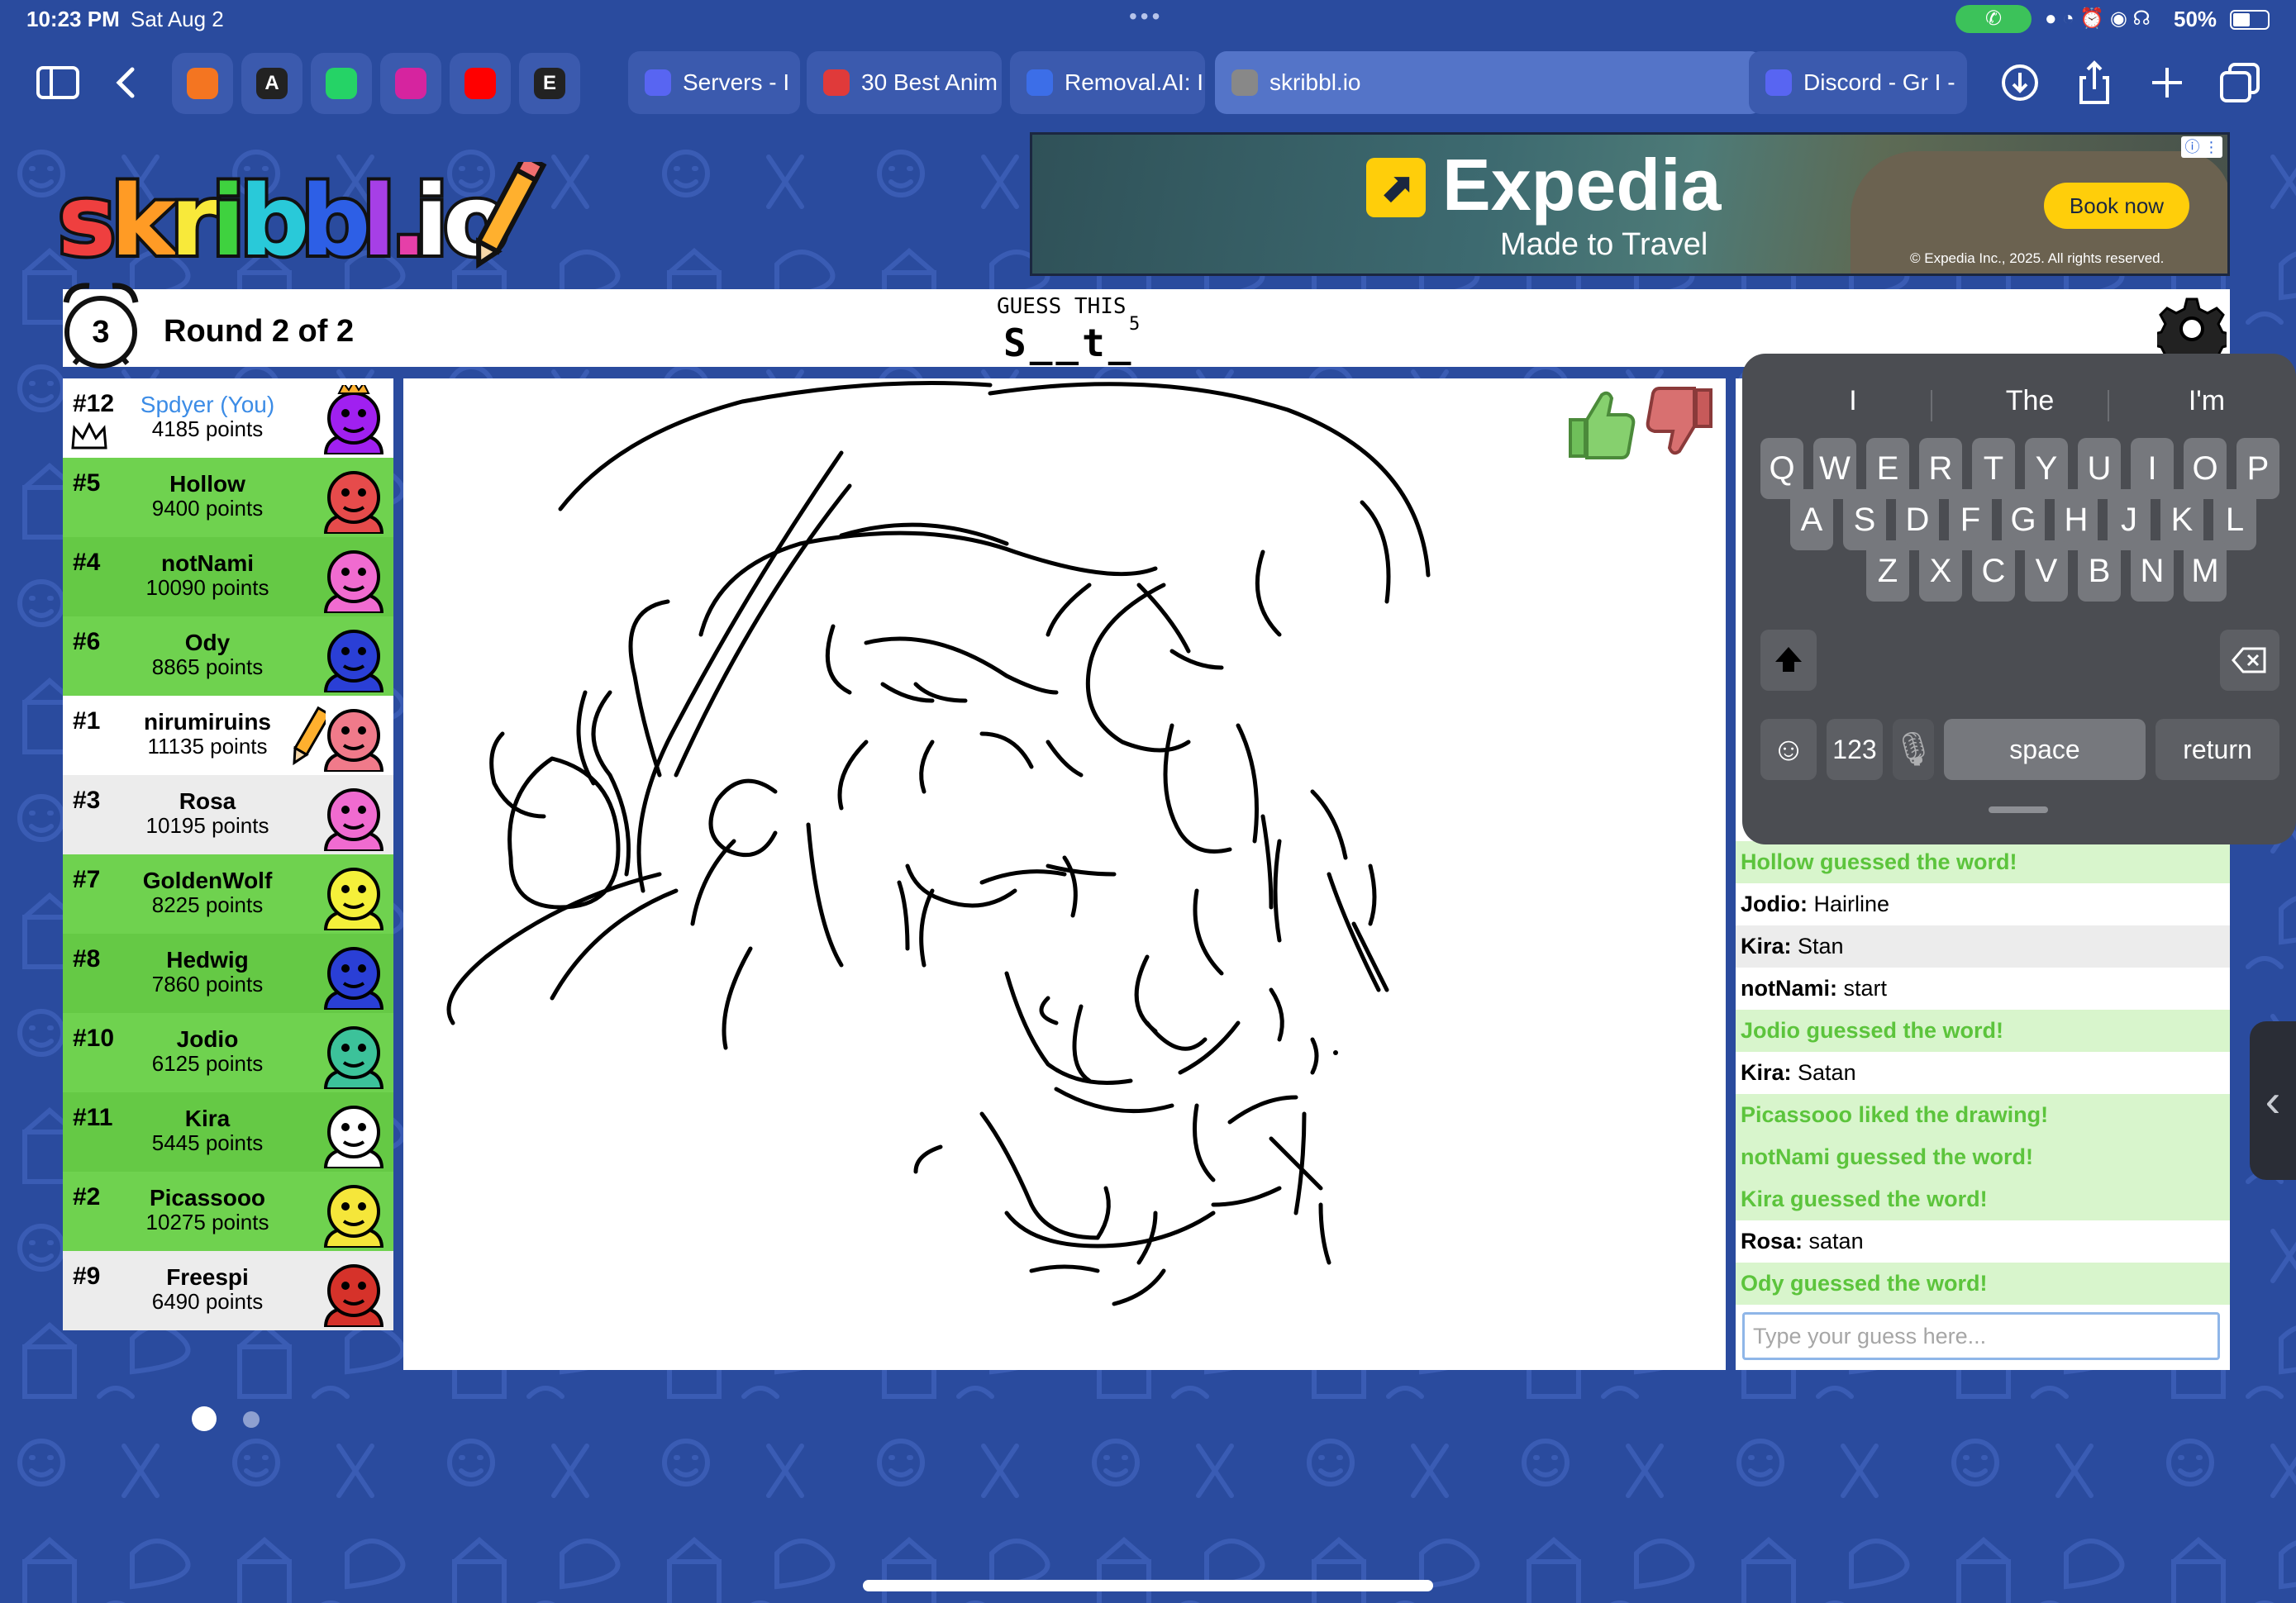 The height and width of the screenshot is (1603, 2296). I want to click on status-bar: 10:23 PM Sat Aug 2 ••• ✆ ● ◔ ⏰ ◉ ☊ 50%, so click(1148, 19).